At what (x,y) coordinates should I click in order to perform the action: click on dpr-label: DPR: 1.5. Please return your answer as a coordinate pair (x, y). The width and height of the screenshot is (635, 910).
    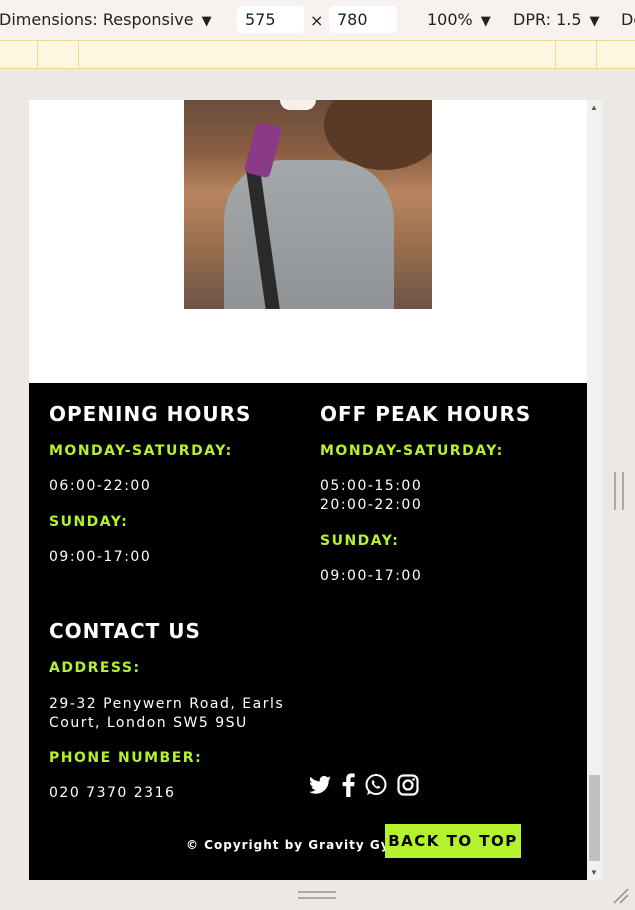
    Looking at the image, I should click on (547, 19).